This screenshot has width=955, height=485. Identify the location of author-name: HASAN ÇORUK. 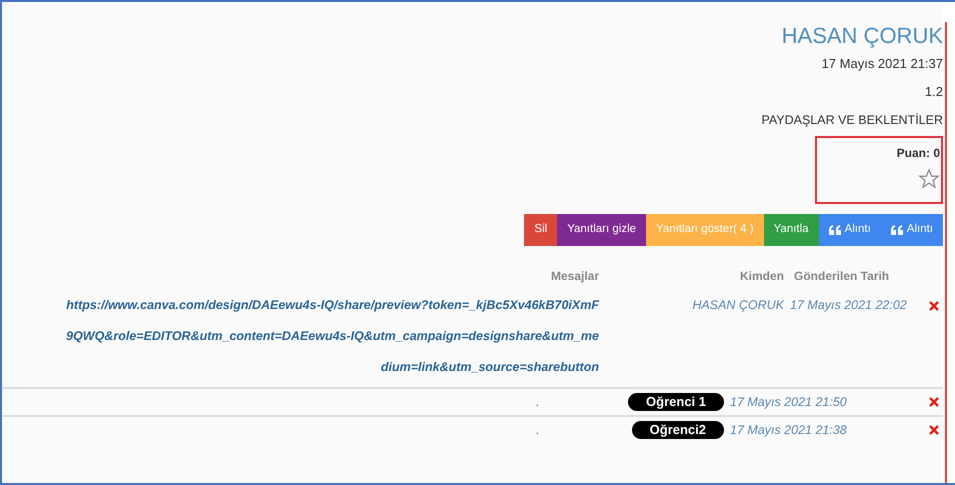
(862, 36).